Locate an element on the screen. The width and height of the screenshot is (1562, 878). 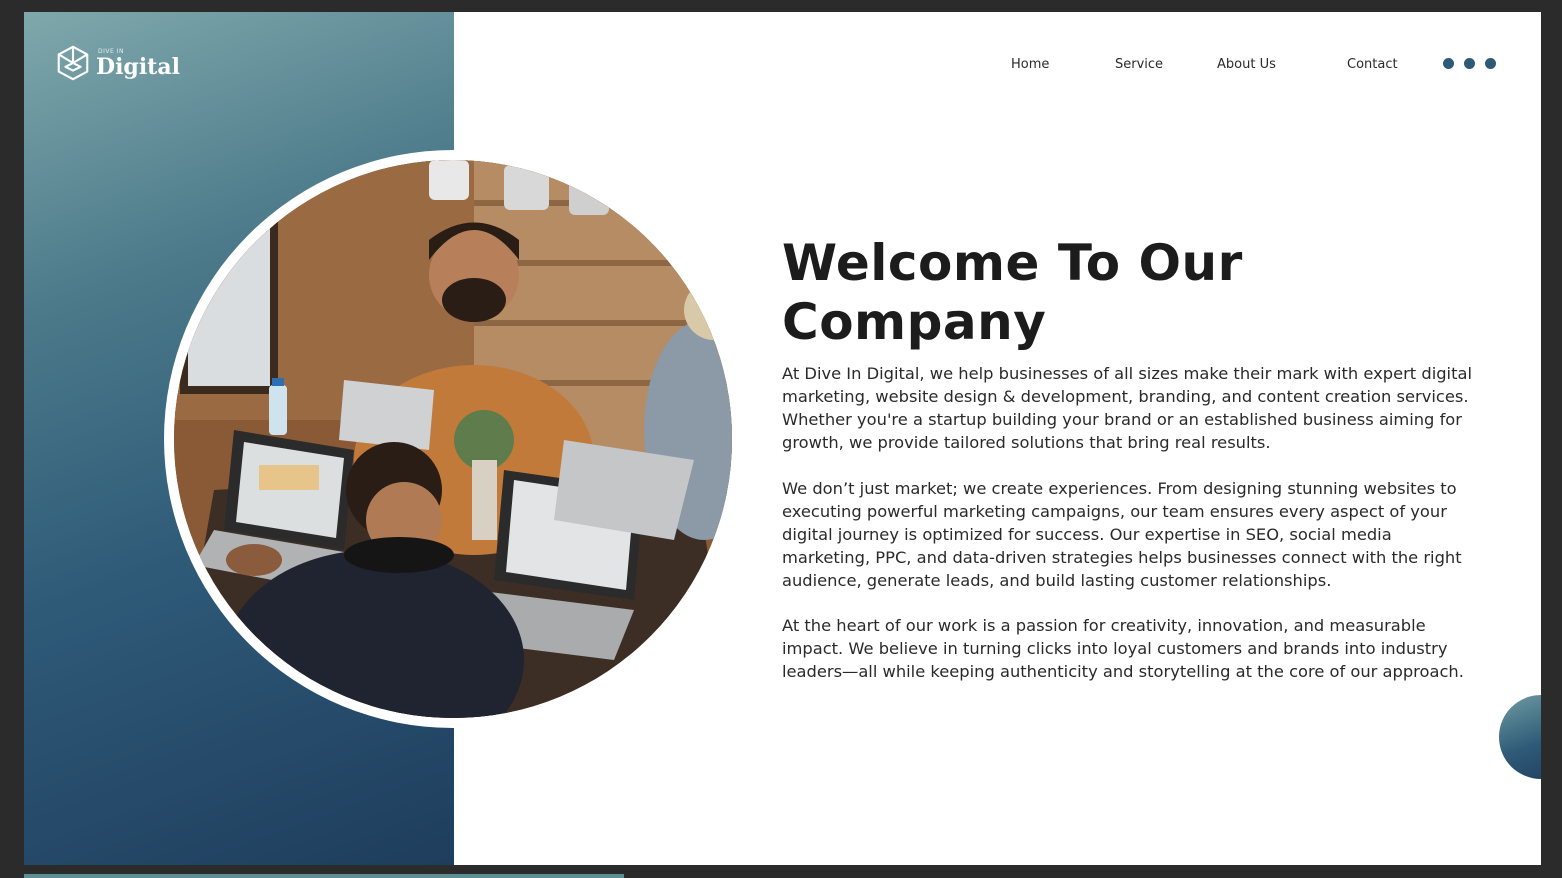
brand-logo: DIVE IN Digital is located at coordinates (117, 63).